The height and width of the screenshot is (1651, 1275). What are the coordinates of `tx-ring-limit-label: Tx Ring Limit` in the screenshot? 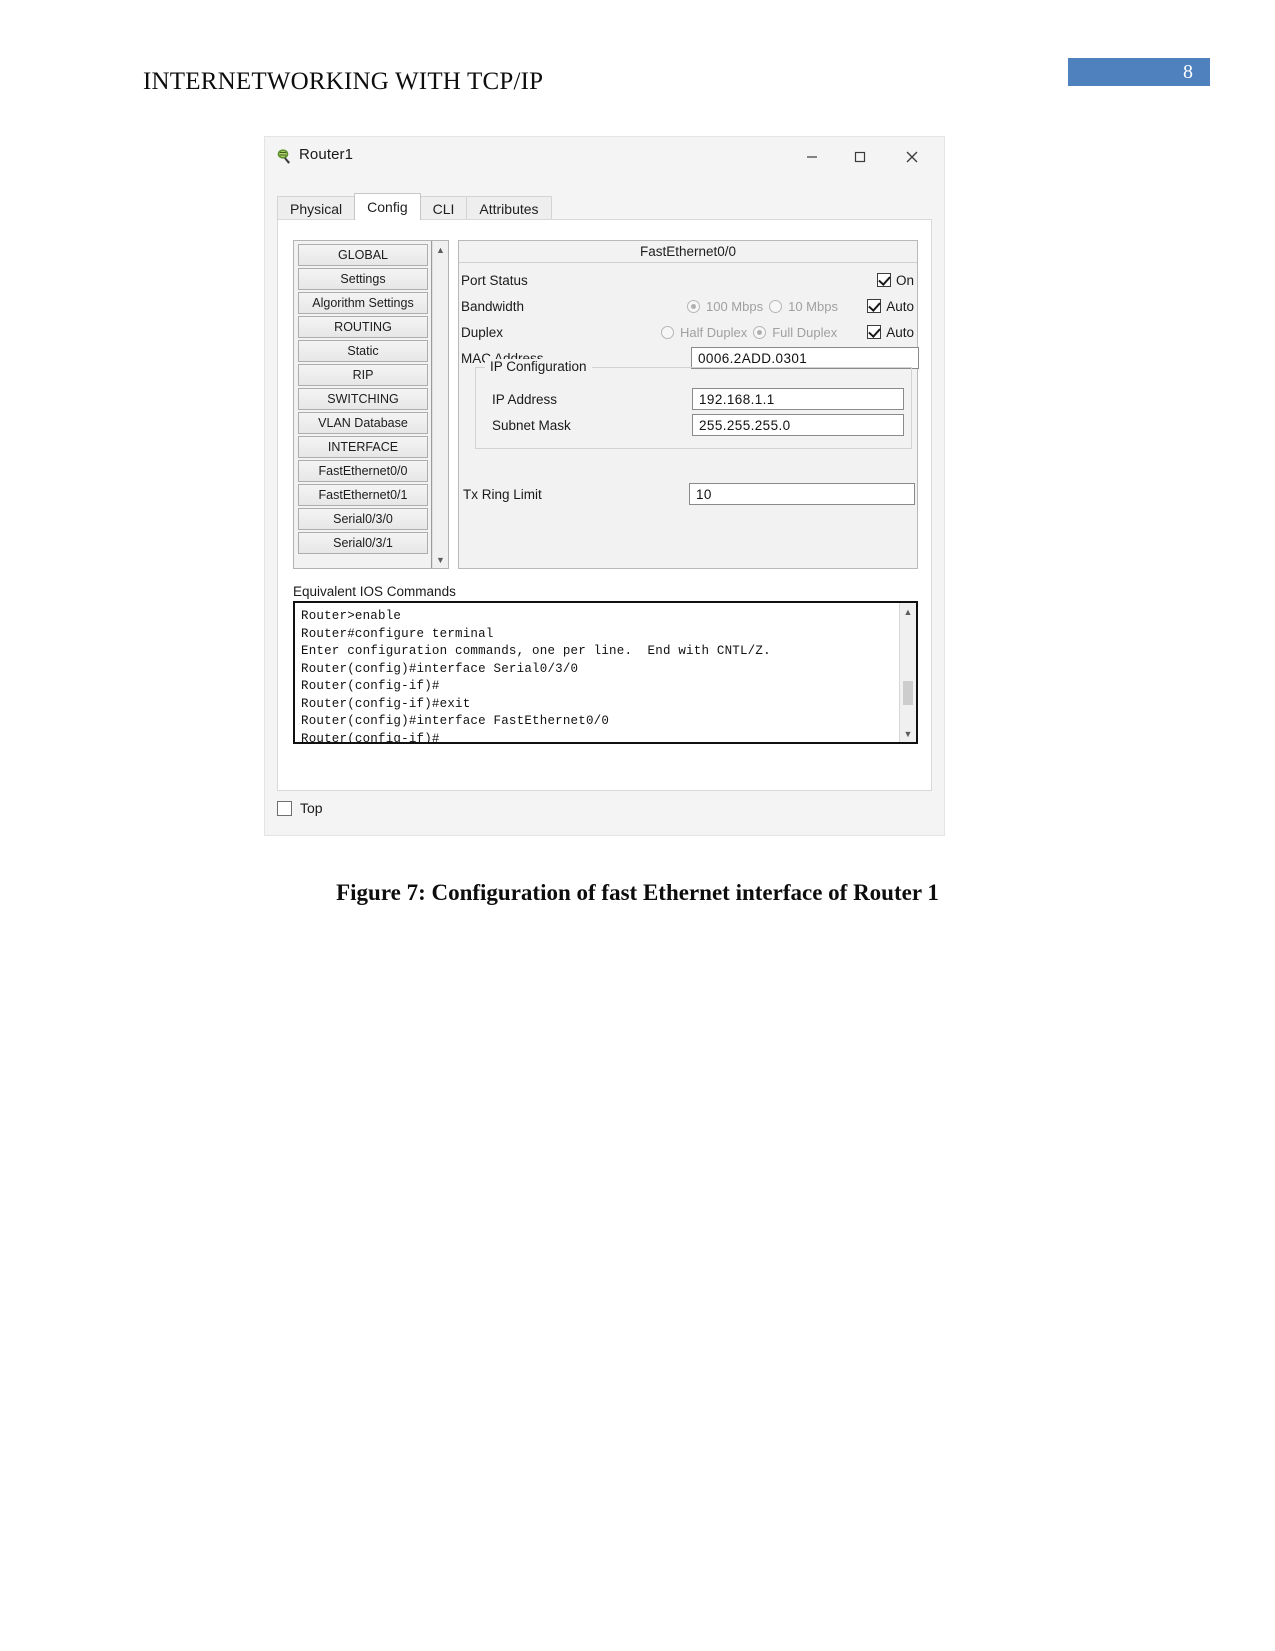 It's located at (502, 494).